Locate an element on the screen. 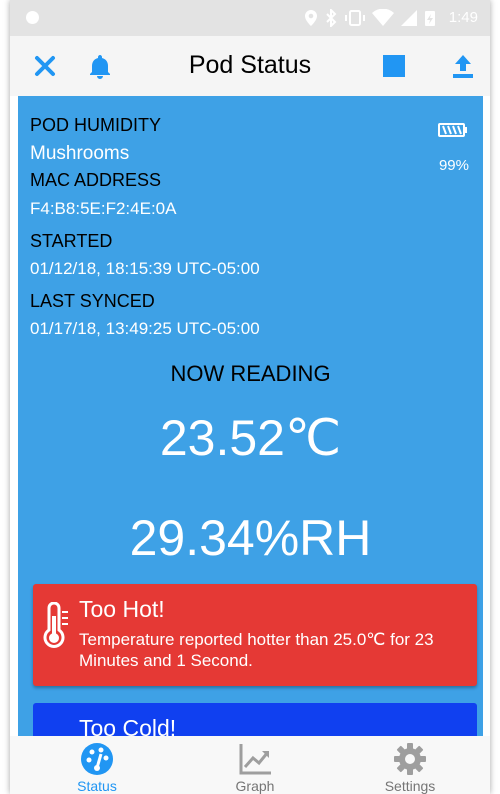 This screenshot has height=794, width=500. nav-label-graph: Graph is located at coordinates (255, 786).